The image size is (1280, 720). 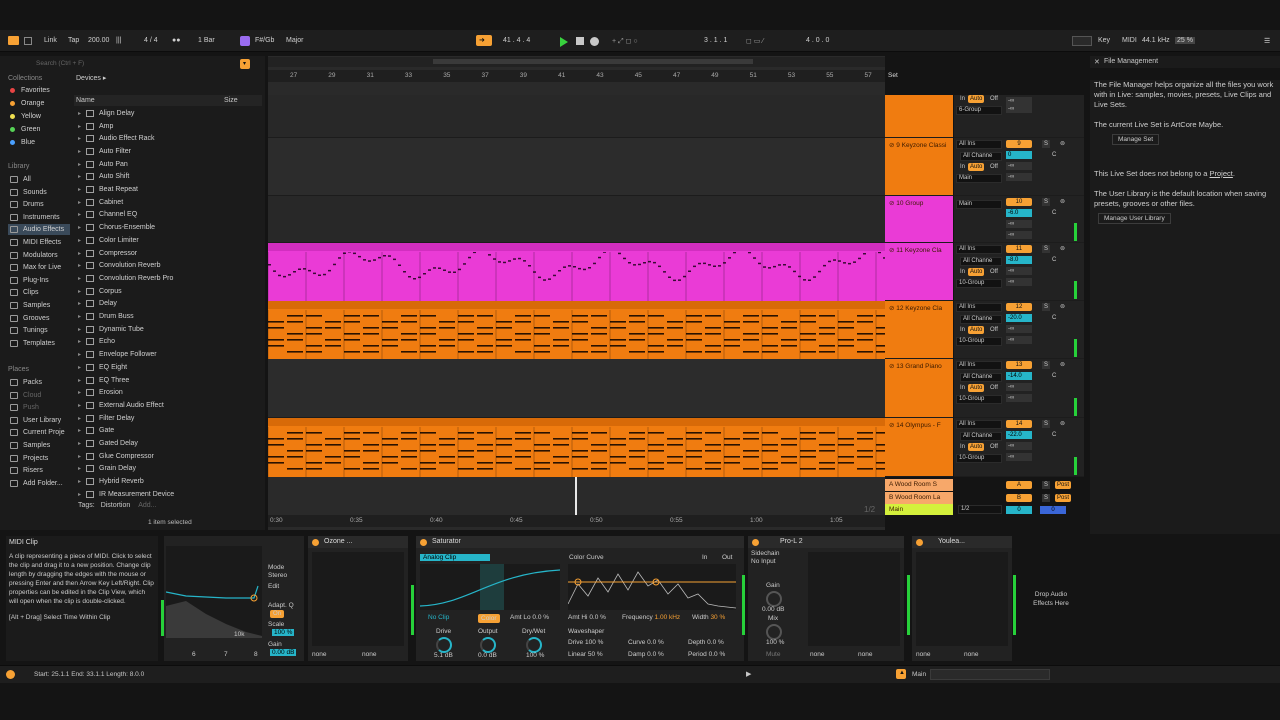 What do you see at coordinates (979, 144) in the screenshot?
I see `input-type-select: All Ins` at bounding box center [979, 144].